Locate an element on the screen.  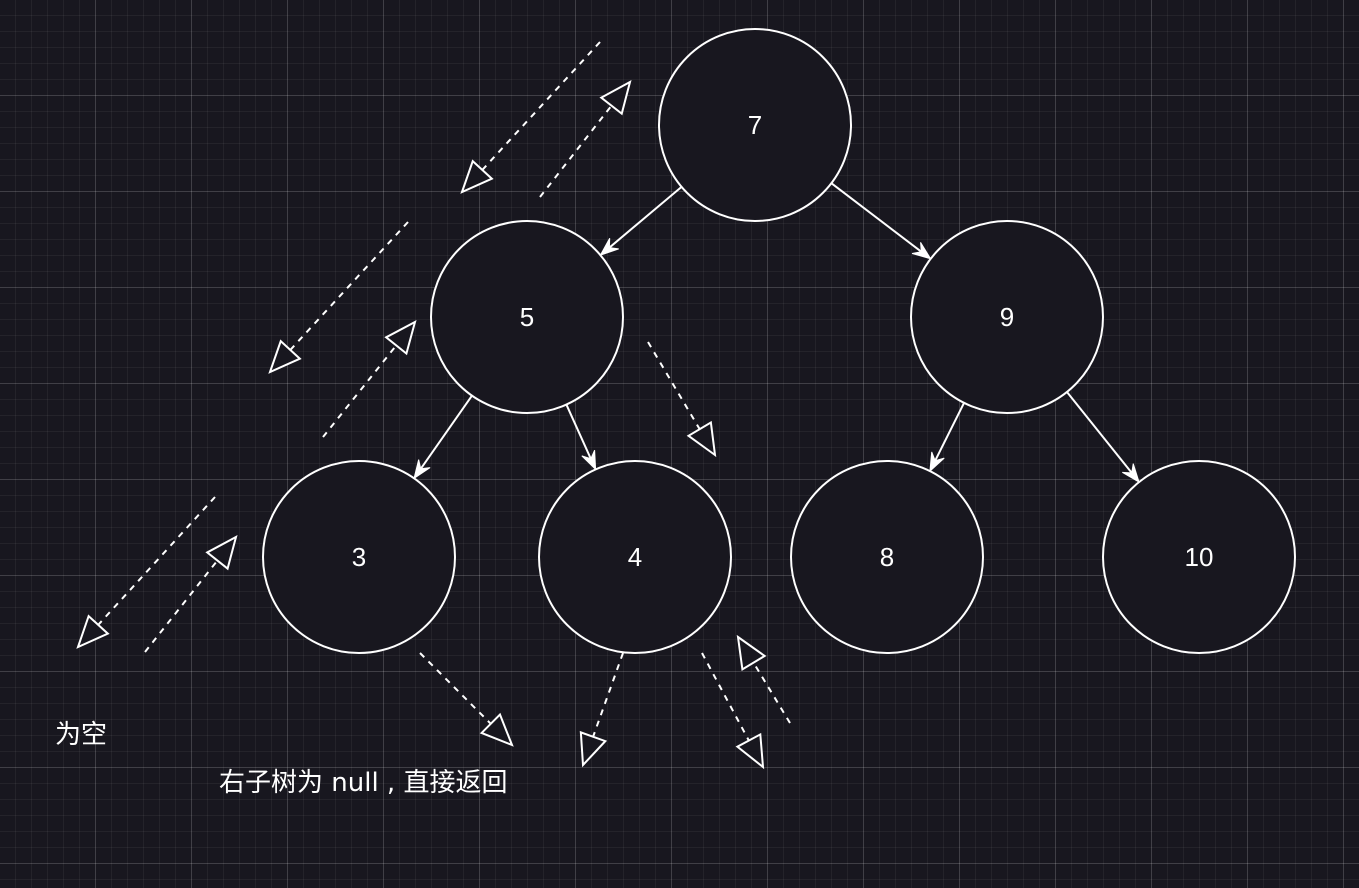
tree-node-10: 10 is located at coordinates (1199, 557).